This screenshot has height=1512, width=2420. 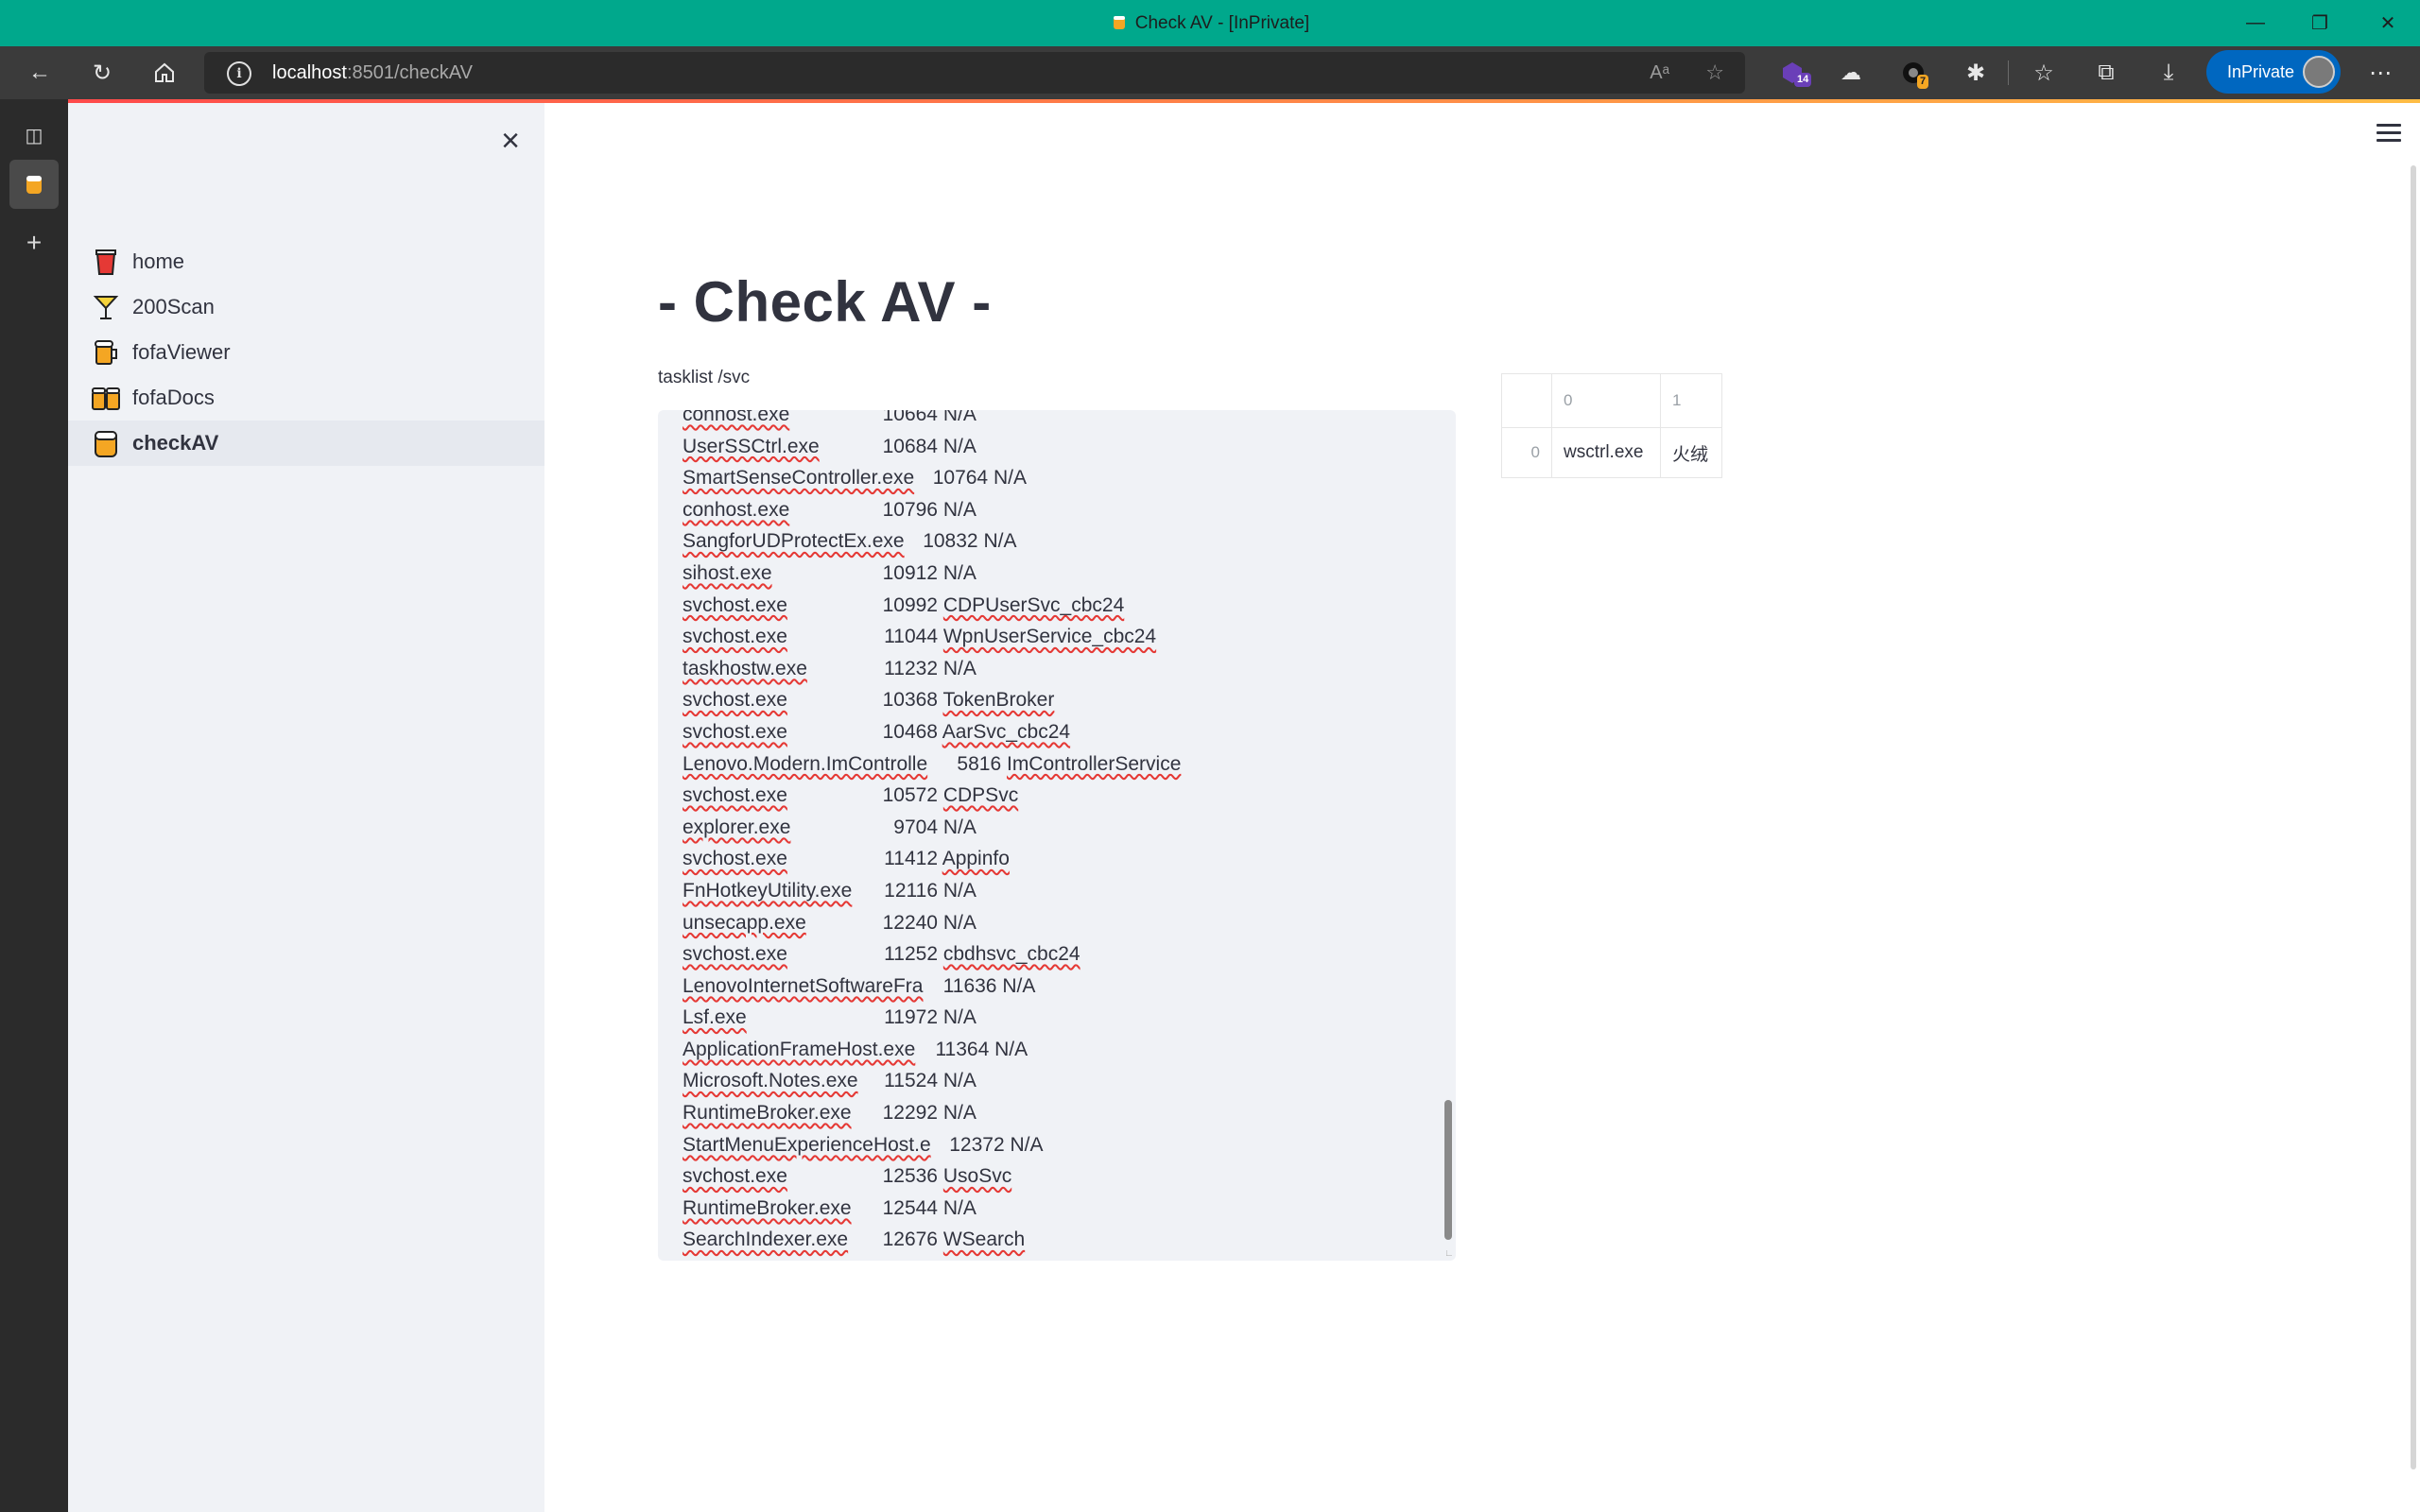 I want to click on sidebar-item-fofadocs: fofaDocs, so click(x=306, y=398).